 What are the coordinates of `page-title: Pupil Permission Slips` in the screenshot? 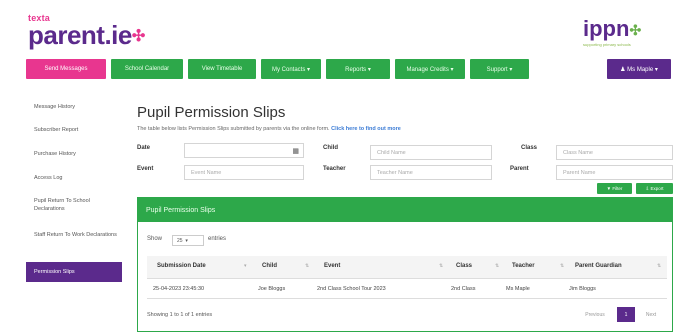 It's located at (211, 112).